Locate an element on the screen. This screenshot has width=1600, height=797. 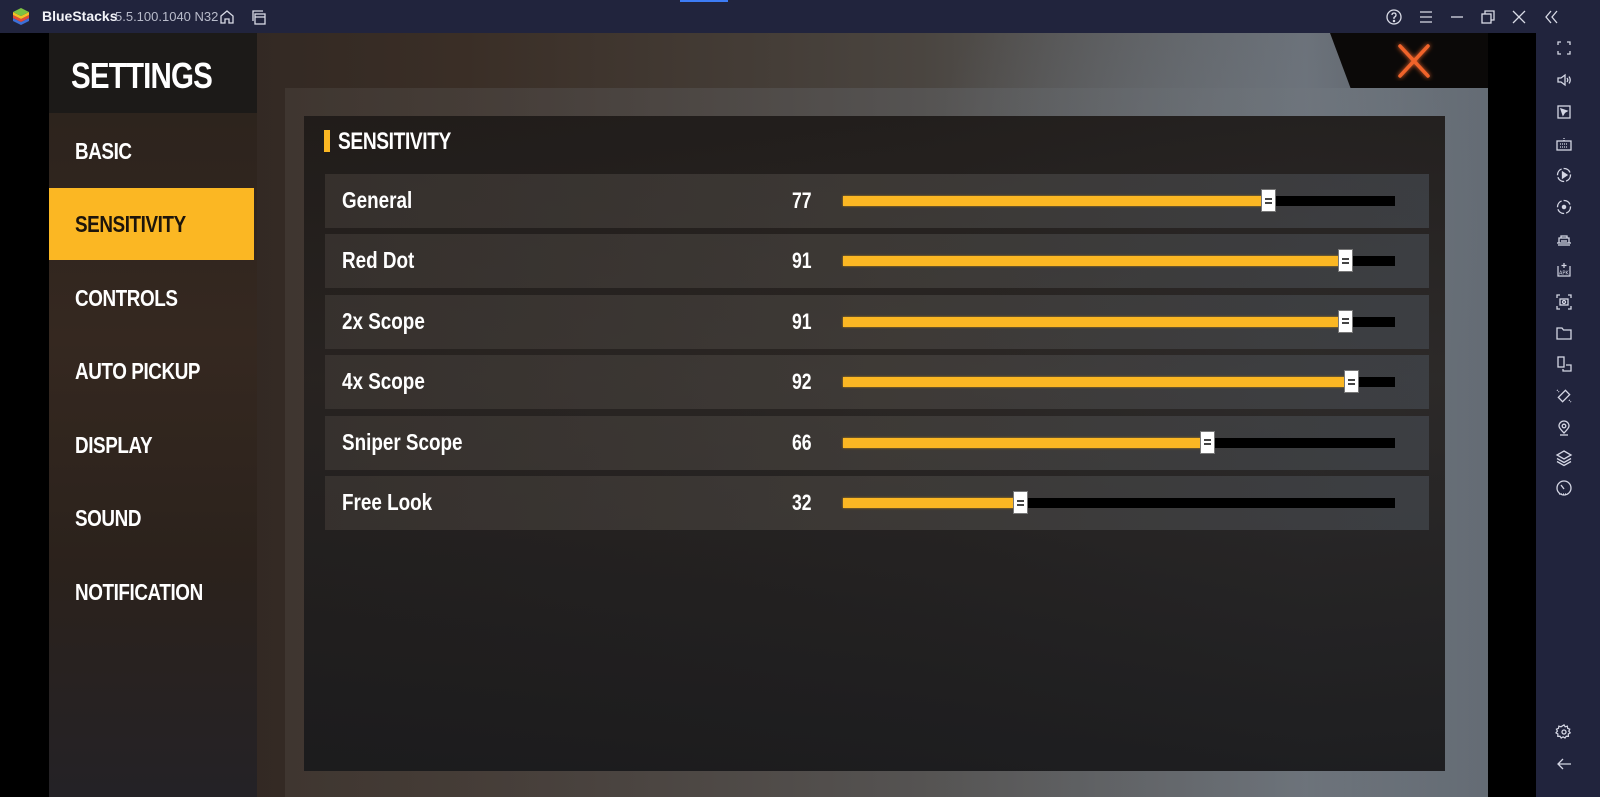
nav-item-controls: CONTROLS is located at coordinates (151, 298).